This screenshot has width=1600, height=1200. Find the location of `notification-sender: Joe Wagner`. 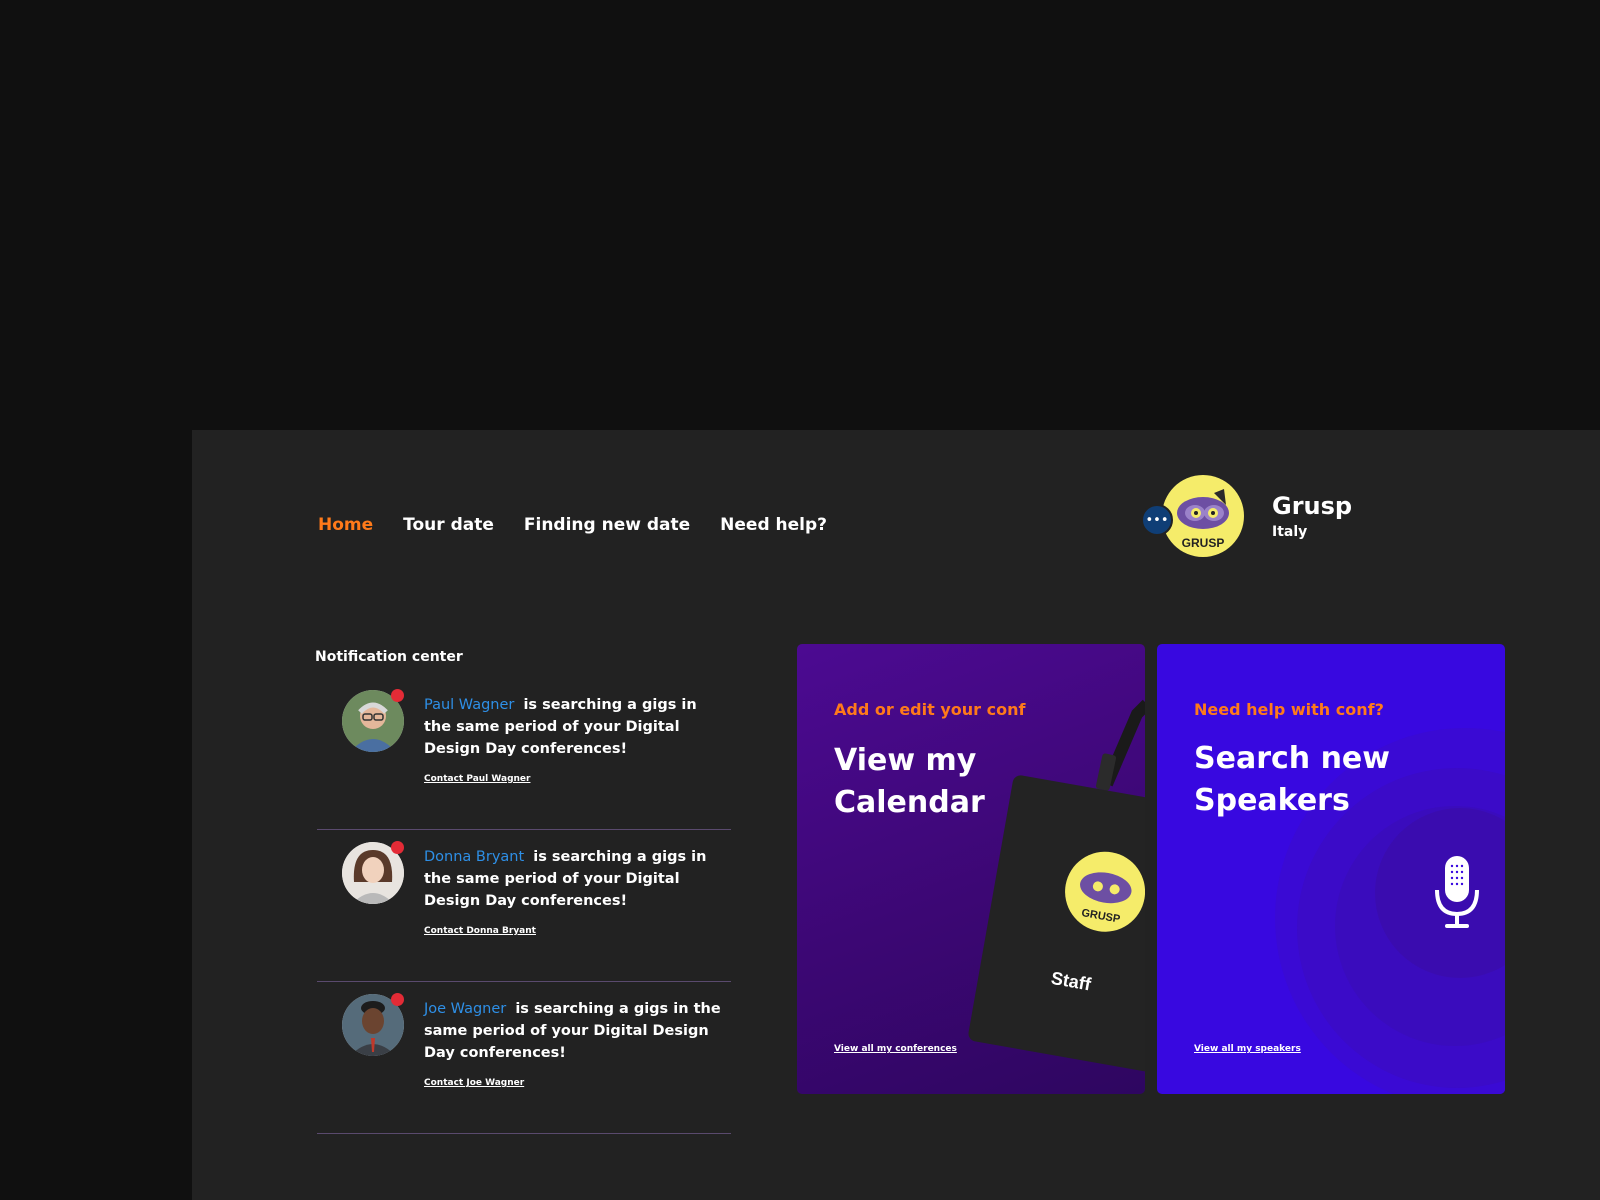

notification-sender: Joe Wagner is located at coordinates (465, 1009).